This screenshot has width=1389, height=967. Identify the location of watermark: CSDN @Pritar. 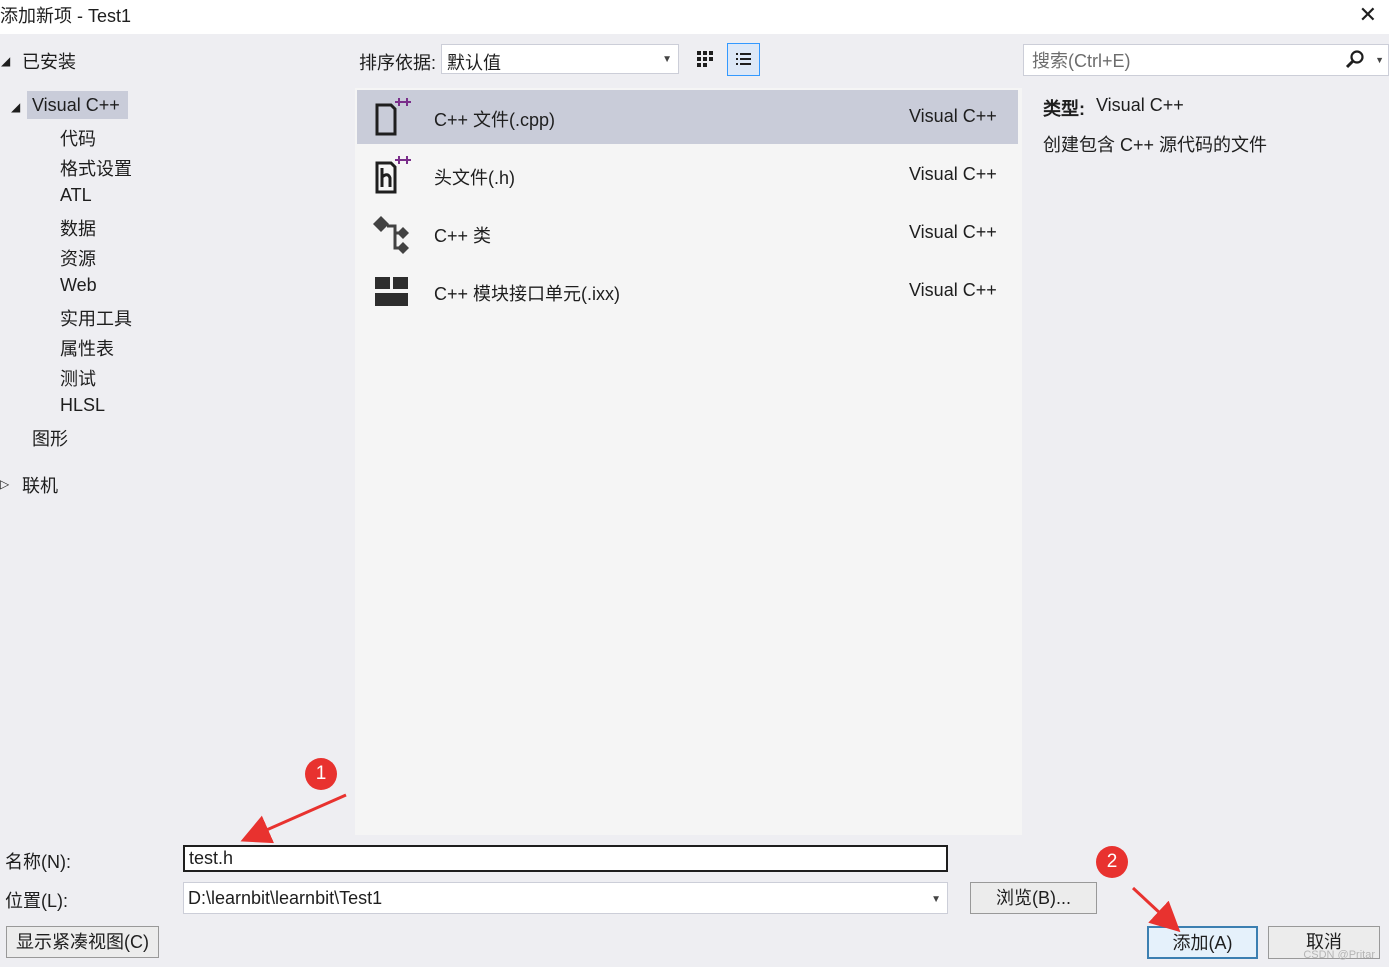
(1339, 955).